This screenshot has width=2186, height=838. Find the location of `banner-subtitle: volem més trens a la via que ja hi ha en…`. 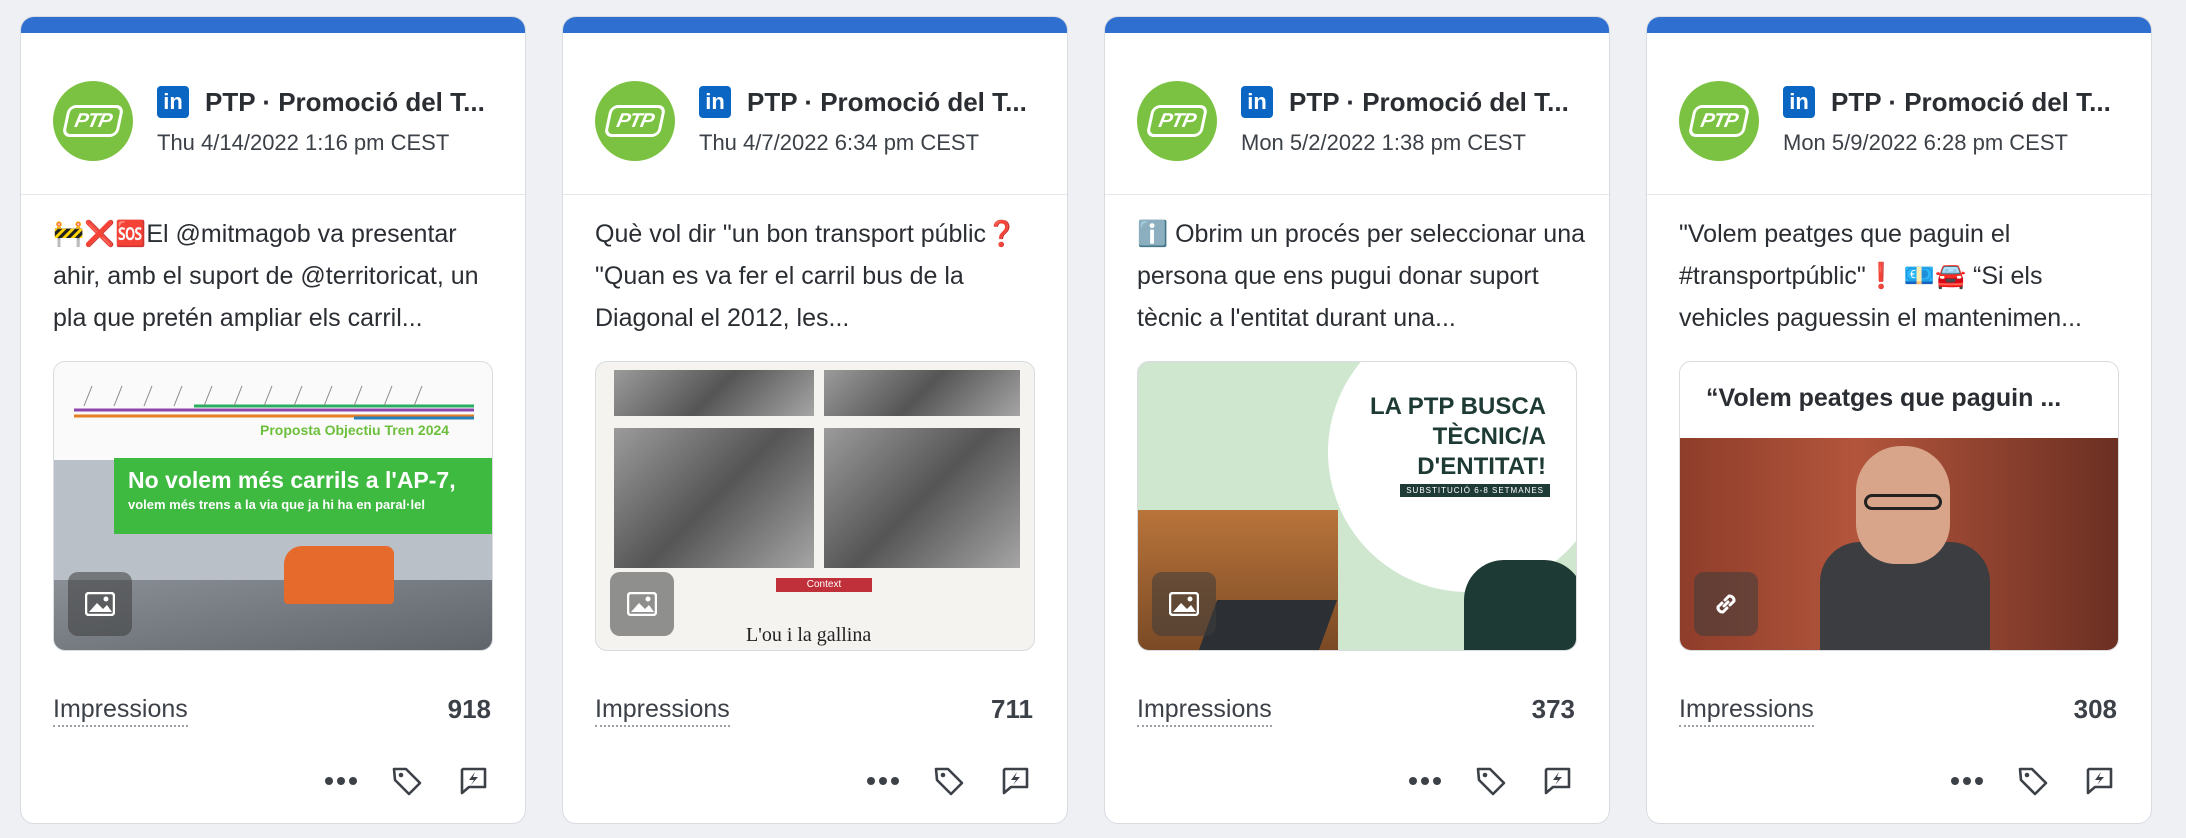

banner-subtitle: volem més trens a la via que ja hi ha en… is located at coordinates (276, 504).